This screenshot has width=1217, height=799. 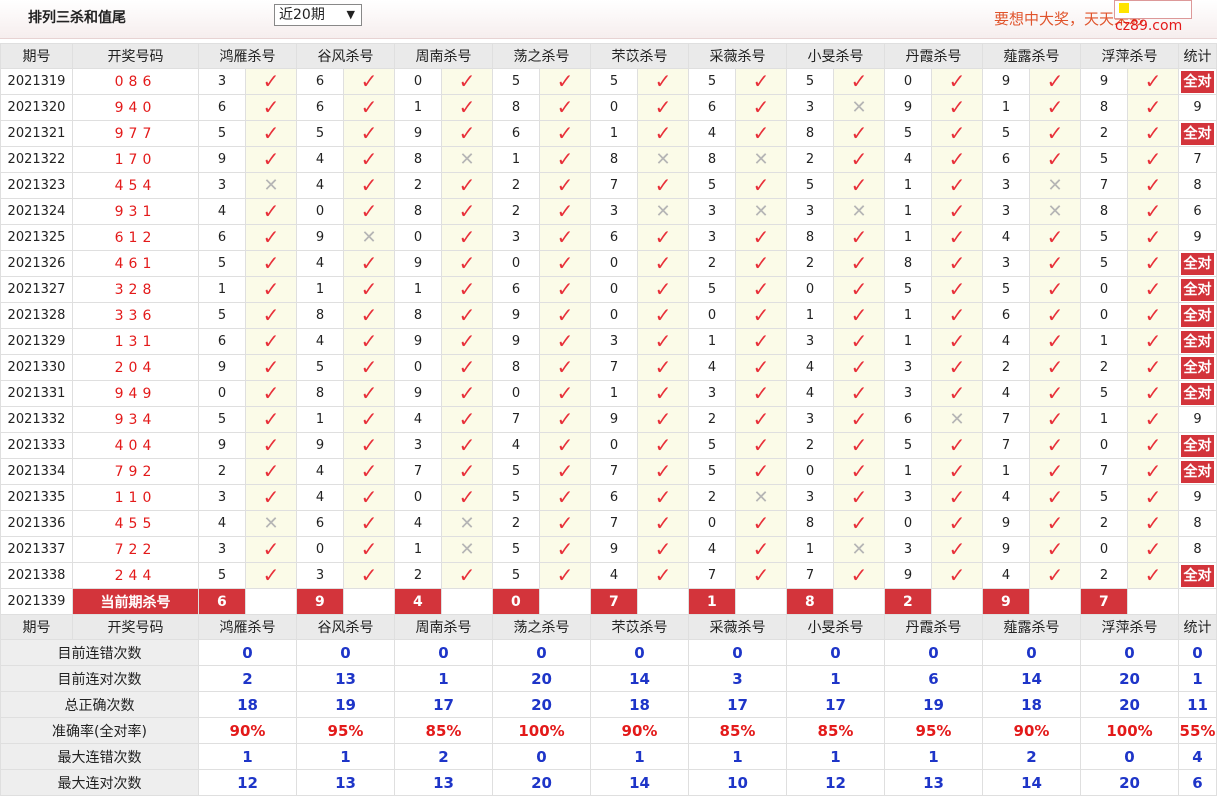 What do you see at coordinates (135, 315) in the screenshot?
I see `draw-numbers: 336` at bounding box center [135, 315].